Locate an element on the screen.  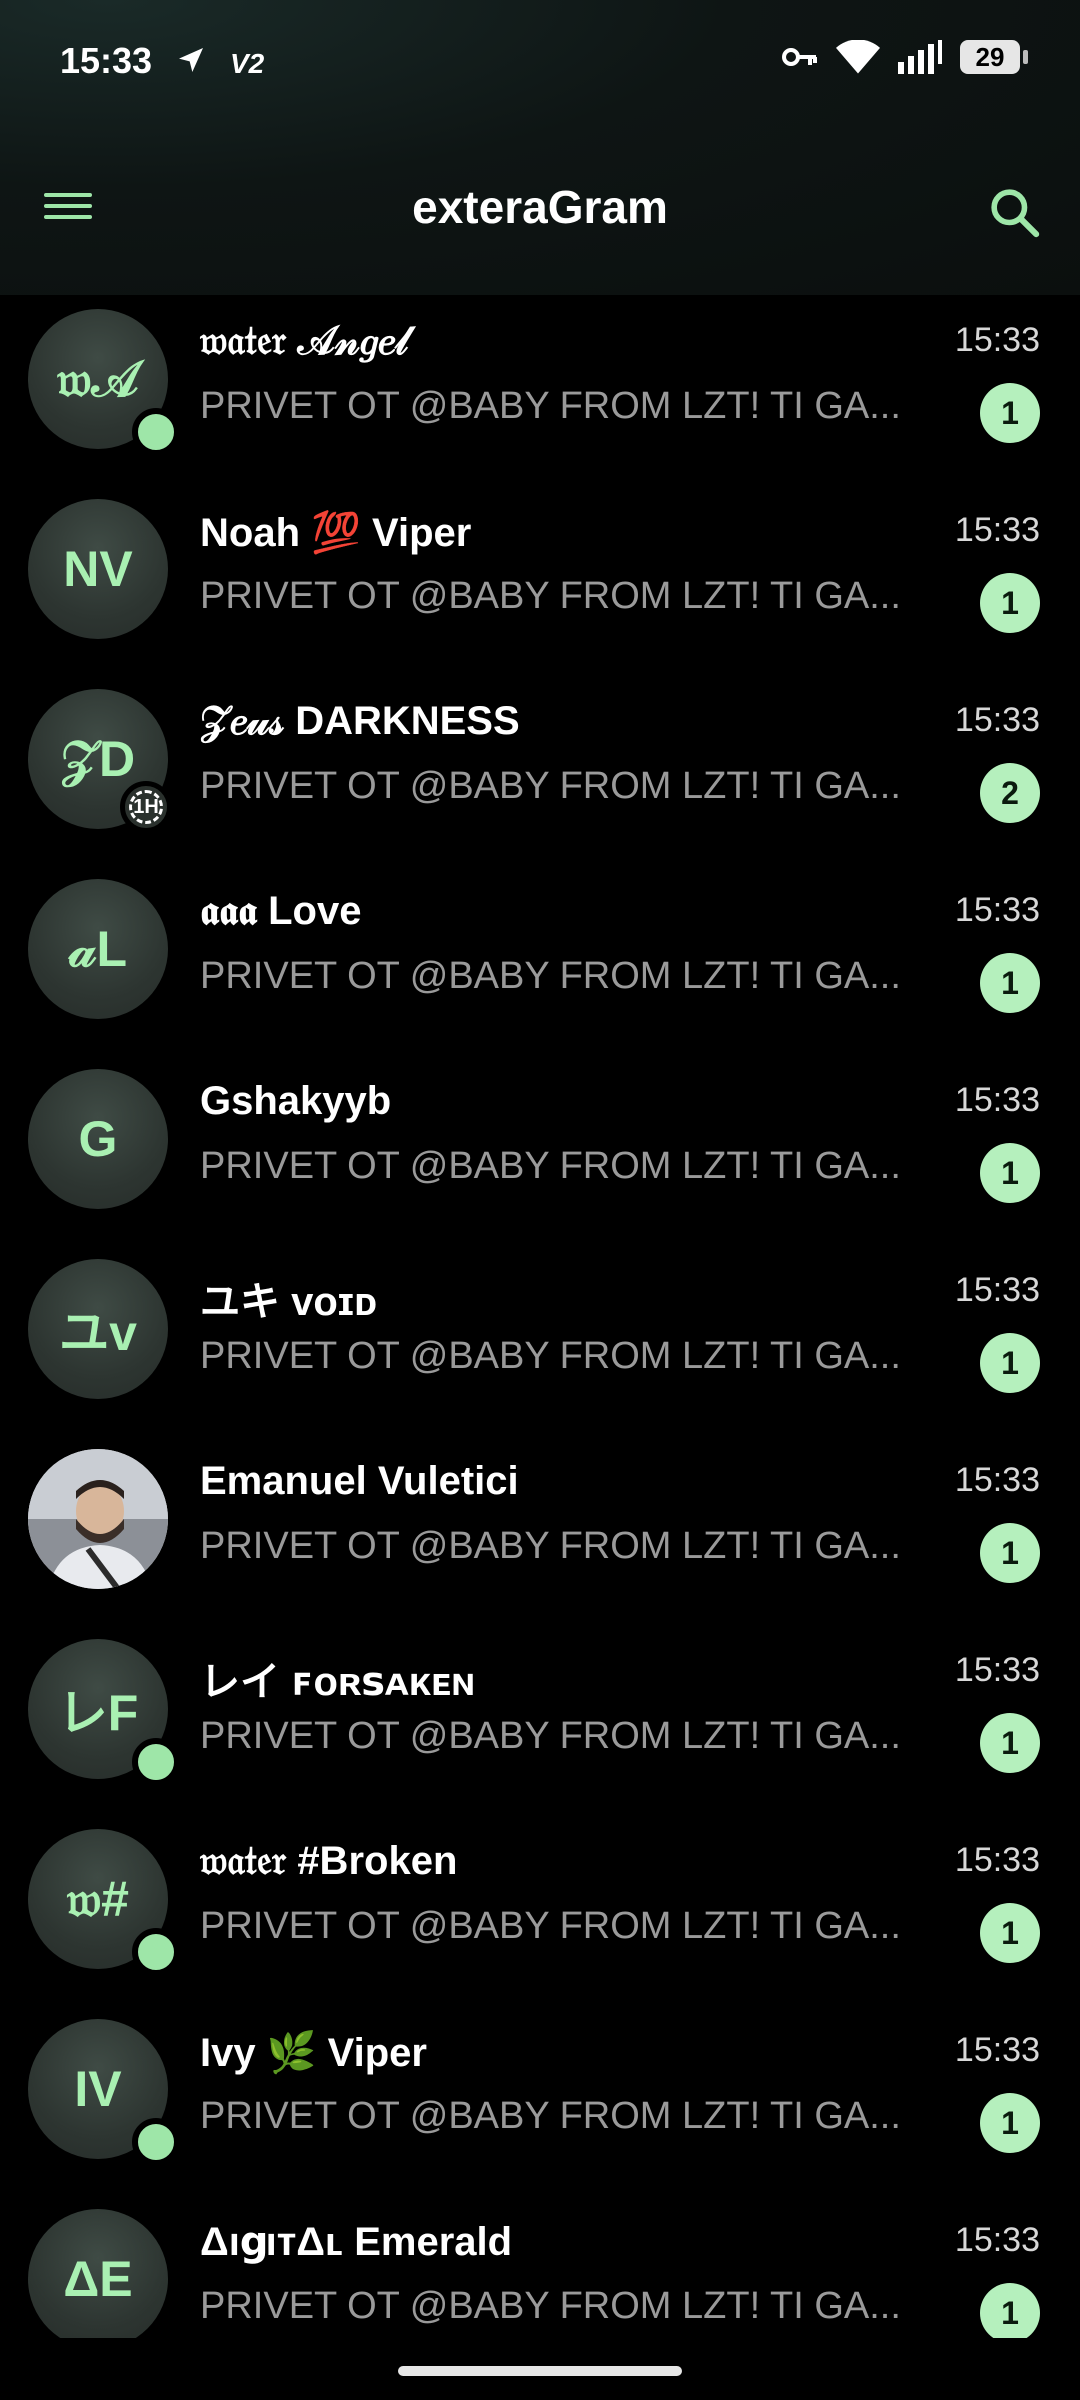
chat-name: 𝔴𝔞𝔱𝔢𝔯 #Broken is located at coordinates (329, 1861).